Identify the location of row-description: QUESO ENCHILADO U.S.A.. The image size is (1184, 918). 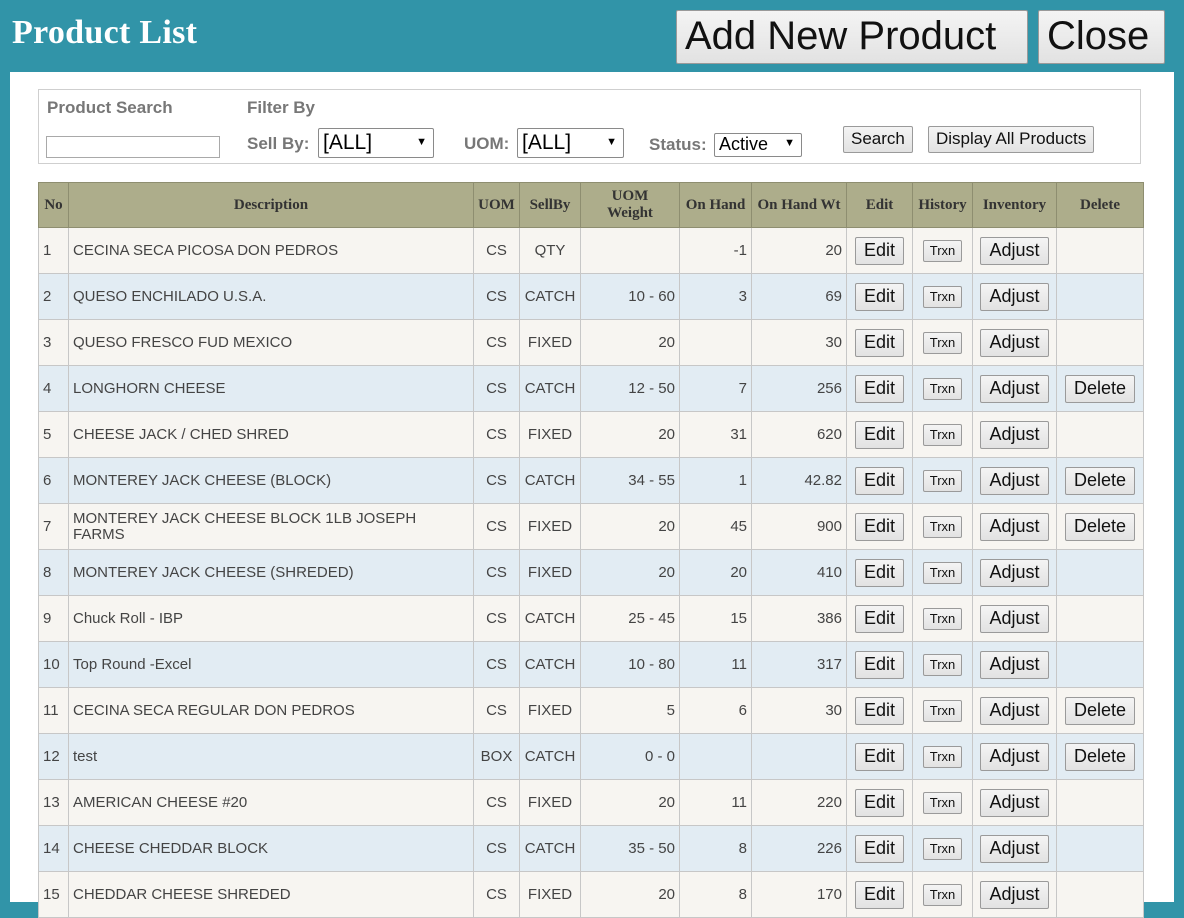
(271, 296).